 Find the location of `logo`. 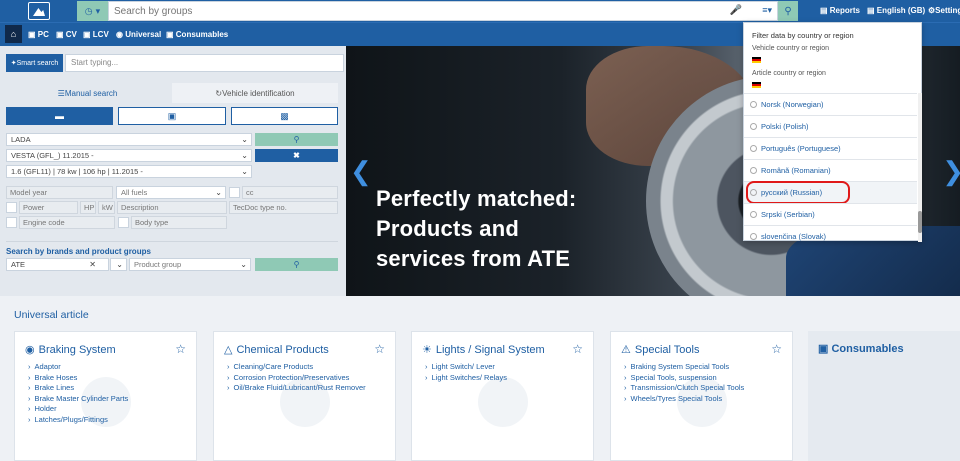

logo is located at coordinates (39, 11).